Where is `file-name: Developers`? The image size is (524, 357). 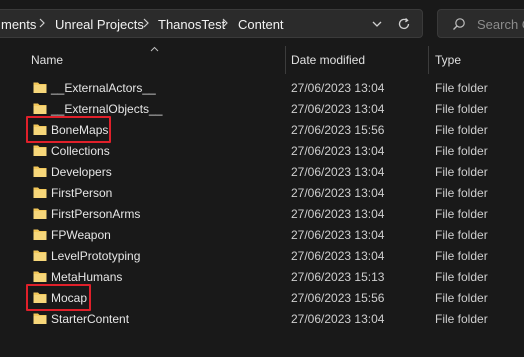 file-name: Developers is located at coordinates (81, 172).